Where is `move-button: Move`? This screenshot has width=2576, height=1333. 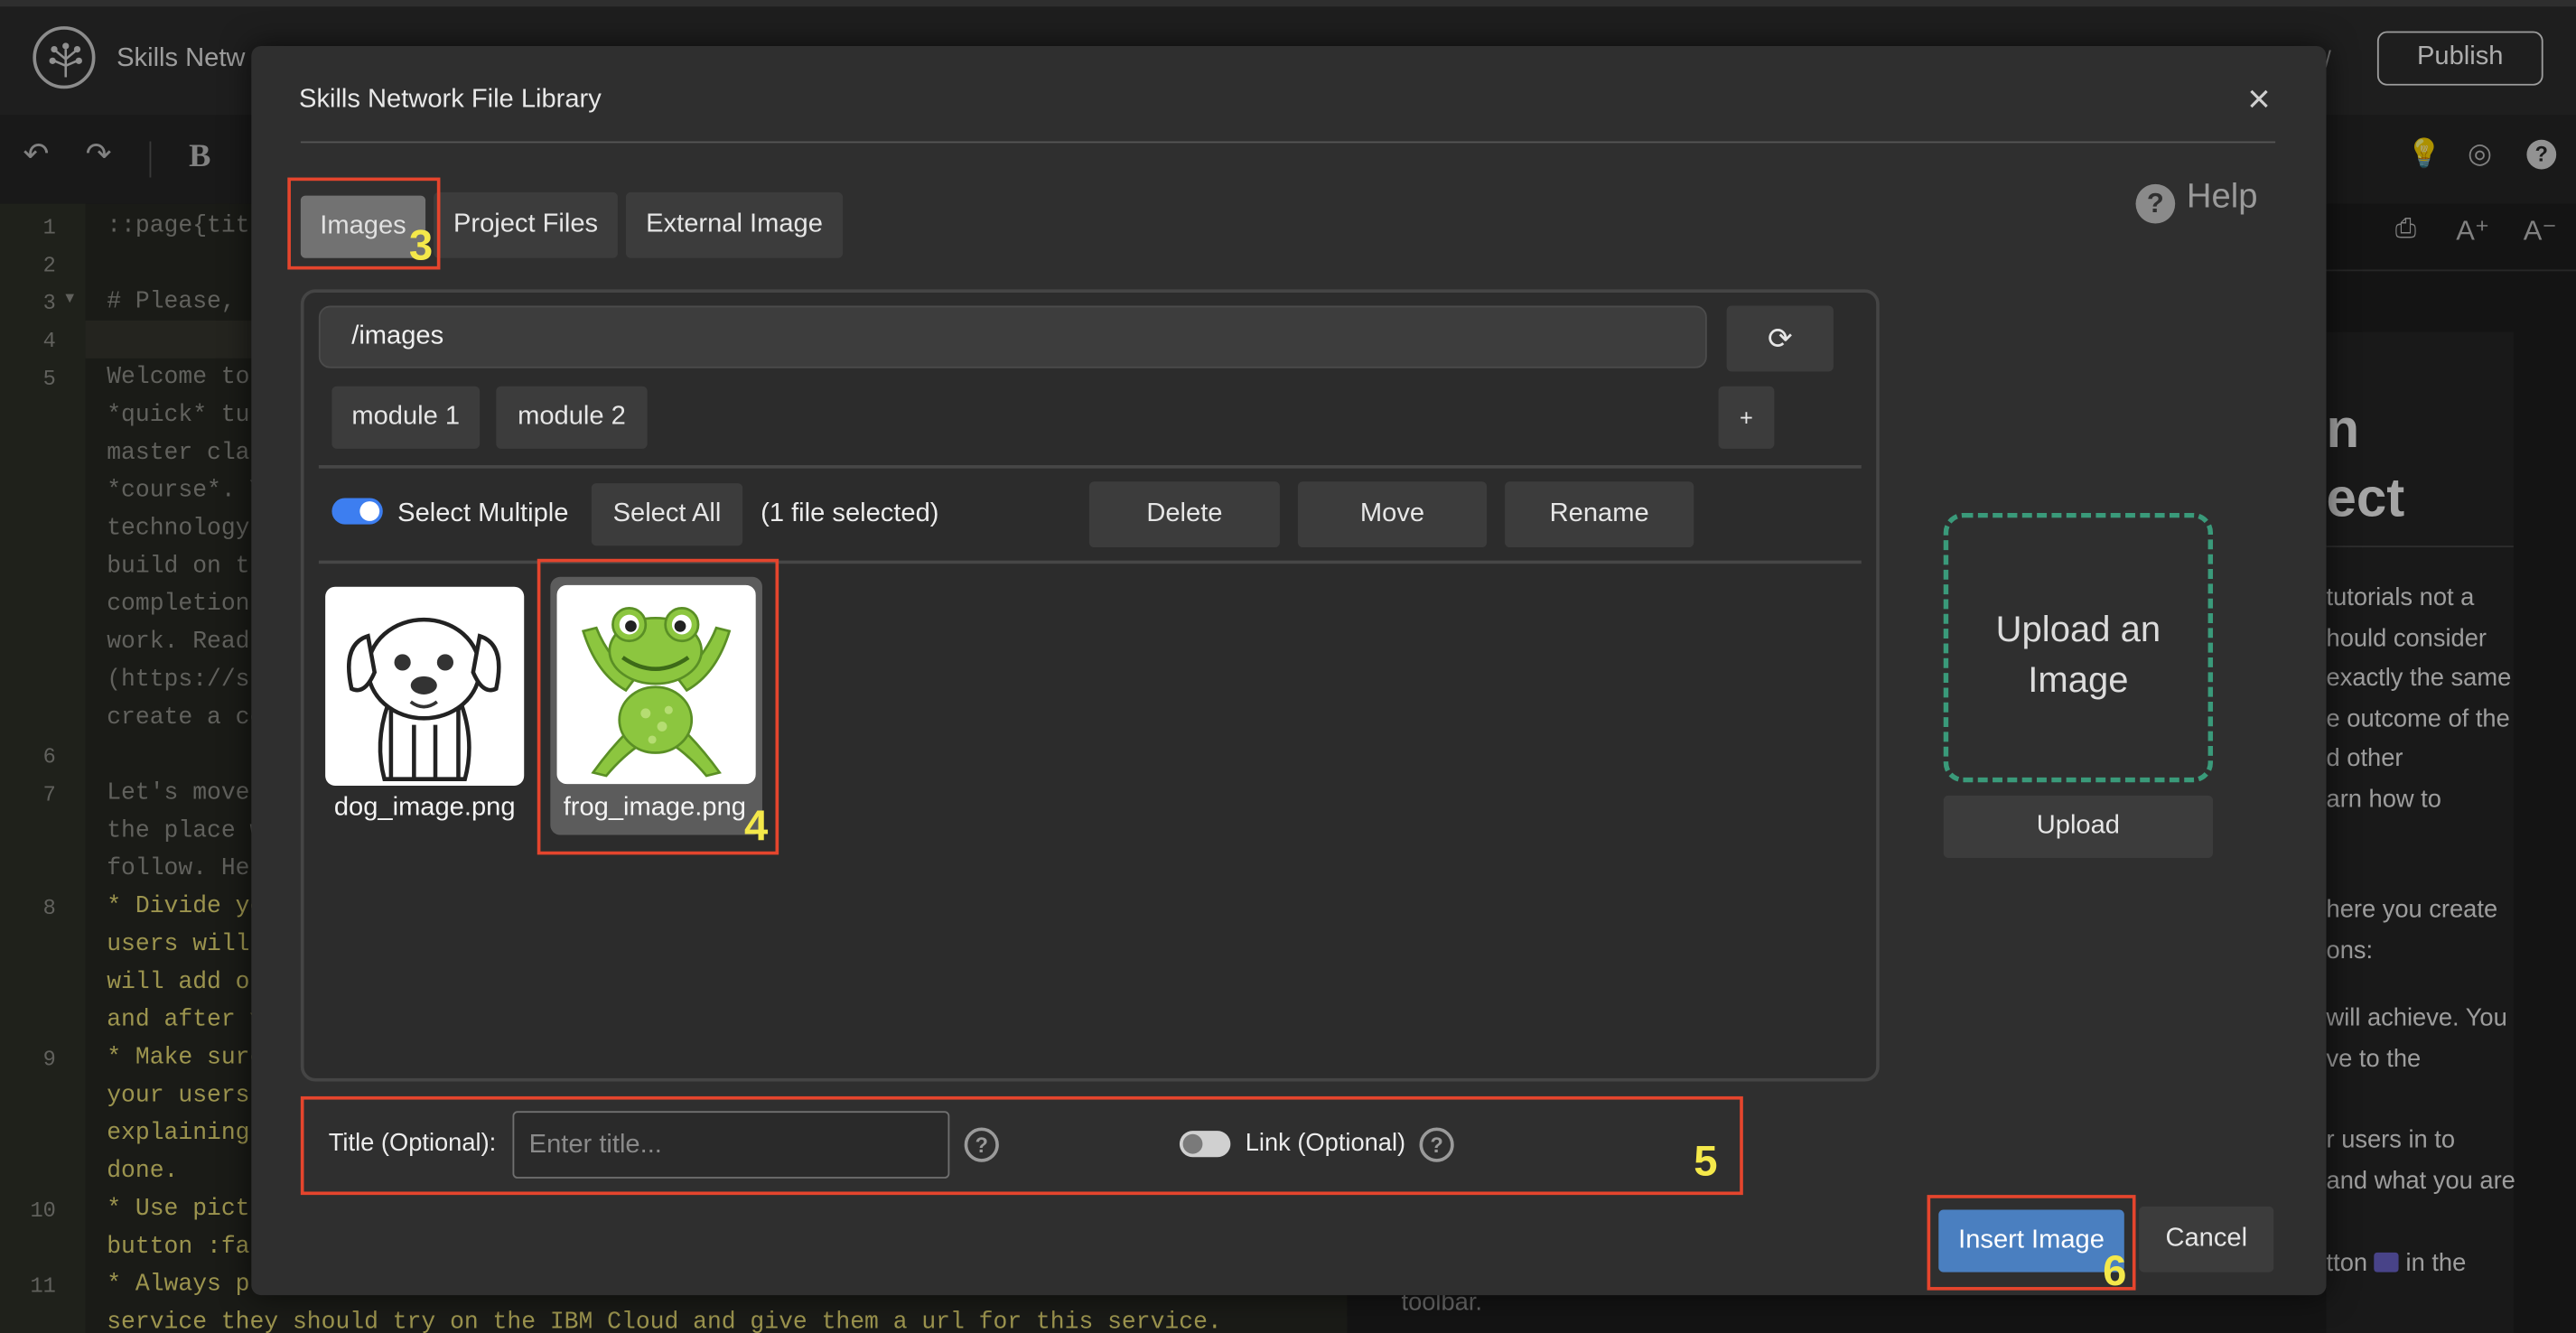 move-button: Move is located at coordinates (1392, 514).